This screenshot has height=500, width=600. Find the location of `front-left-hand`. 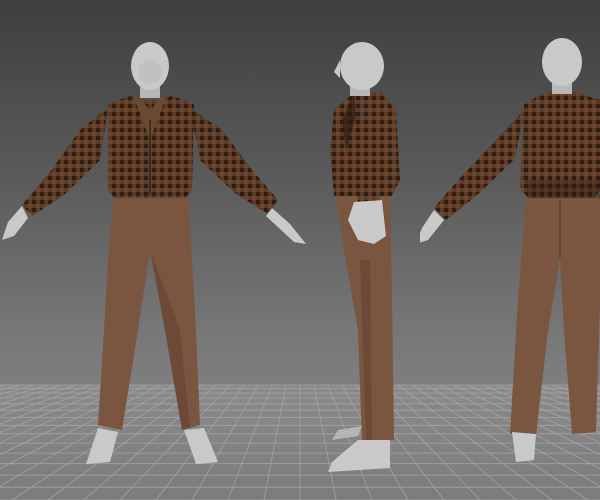

front-left-hand is located at coordinates (15, 223).